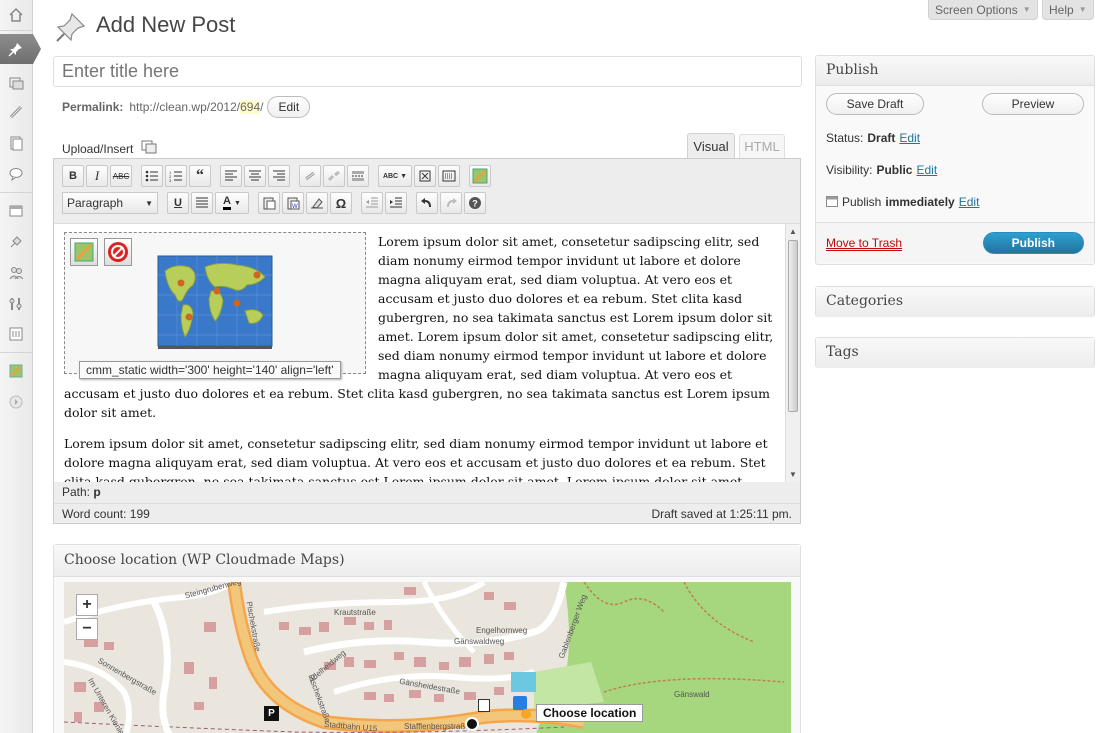 This screenshot has height=733, width=1113. Describe the element at coordinates (472, 724) in the screenshot. I see `station-icon` at that location.